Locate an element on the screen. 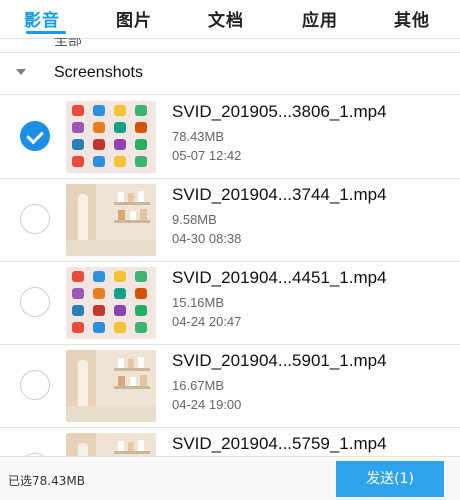 This screenshot has height=500, width=460. tab-documents: 文档 is located at coordinates (226, 18).